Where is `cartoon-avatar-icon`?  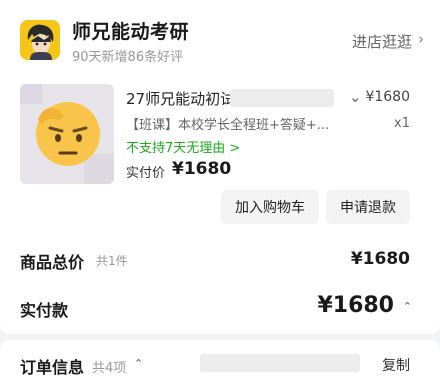
cartoon-avatar-icon is located at coordinates (40, 40).